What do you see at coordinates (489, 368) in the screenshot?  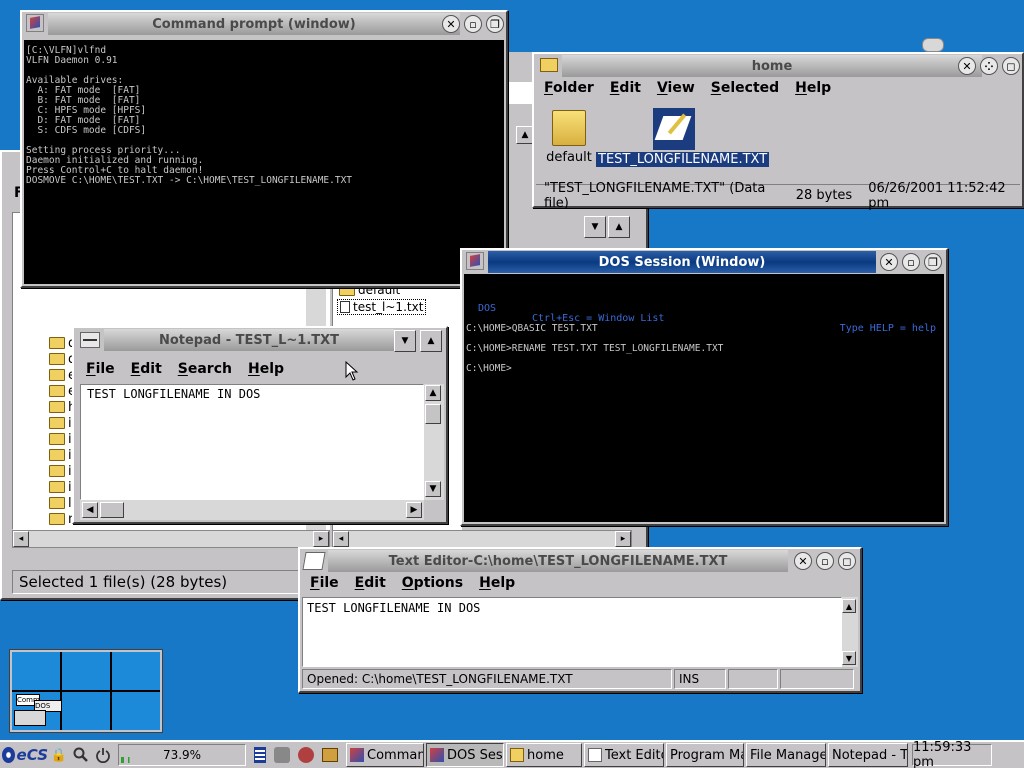 I see `console-line: C:\HOME>` at bounding box center [489, 368].